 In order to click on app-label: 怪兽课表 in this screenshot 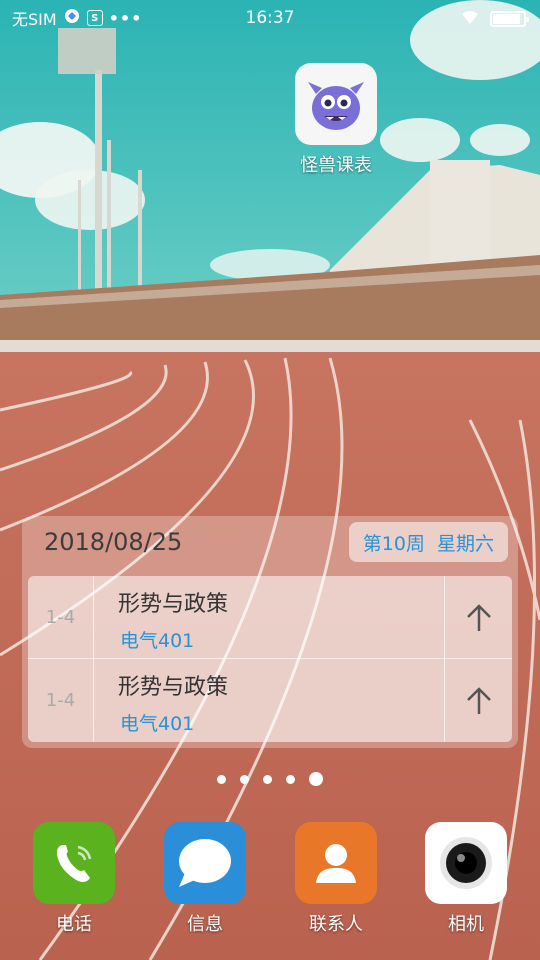, I will do `click(336, 165)`.